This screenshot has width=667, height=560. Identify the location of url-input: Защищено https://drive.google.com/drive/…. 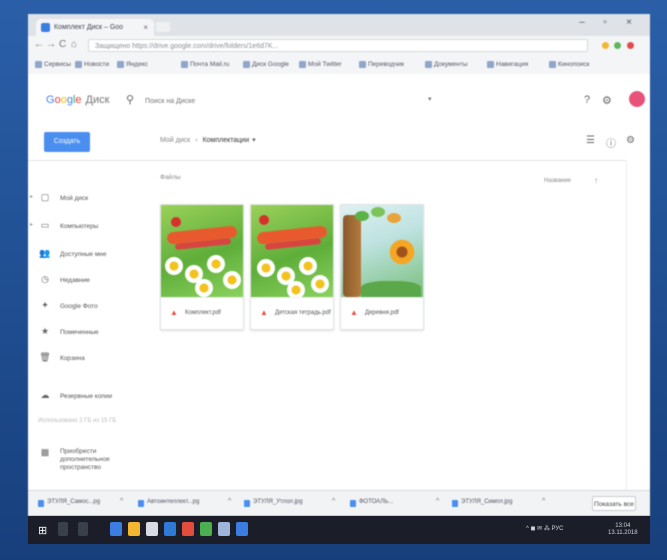
(338, 45).